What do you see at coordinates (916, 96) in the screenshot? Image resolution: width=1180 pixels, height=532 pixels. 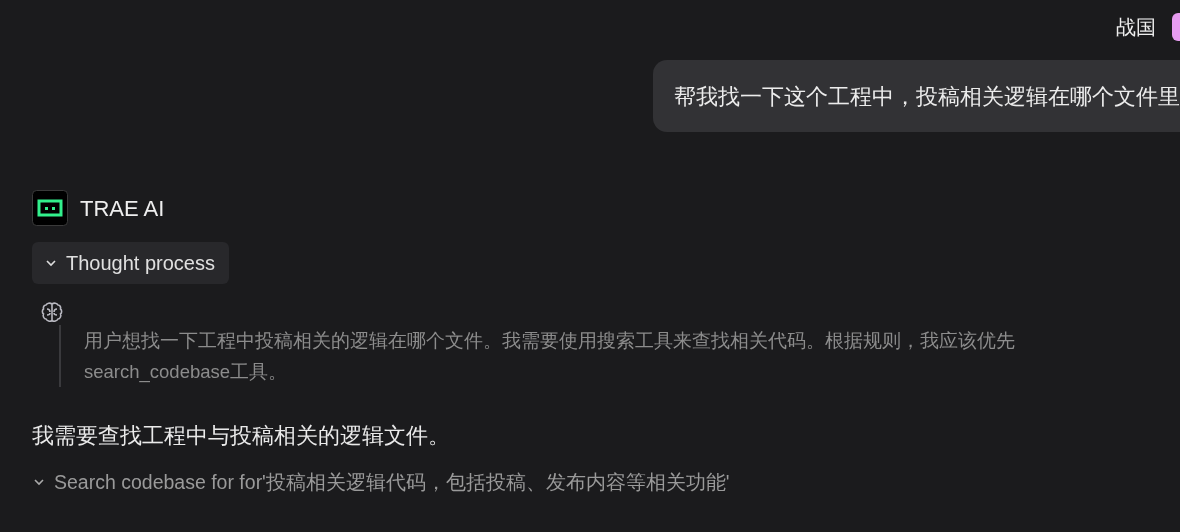 I see `message-bubble: 帮我找一下这个工程中，投稿相关逻辑在哪个文件里` at bounding box center [916, 96].